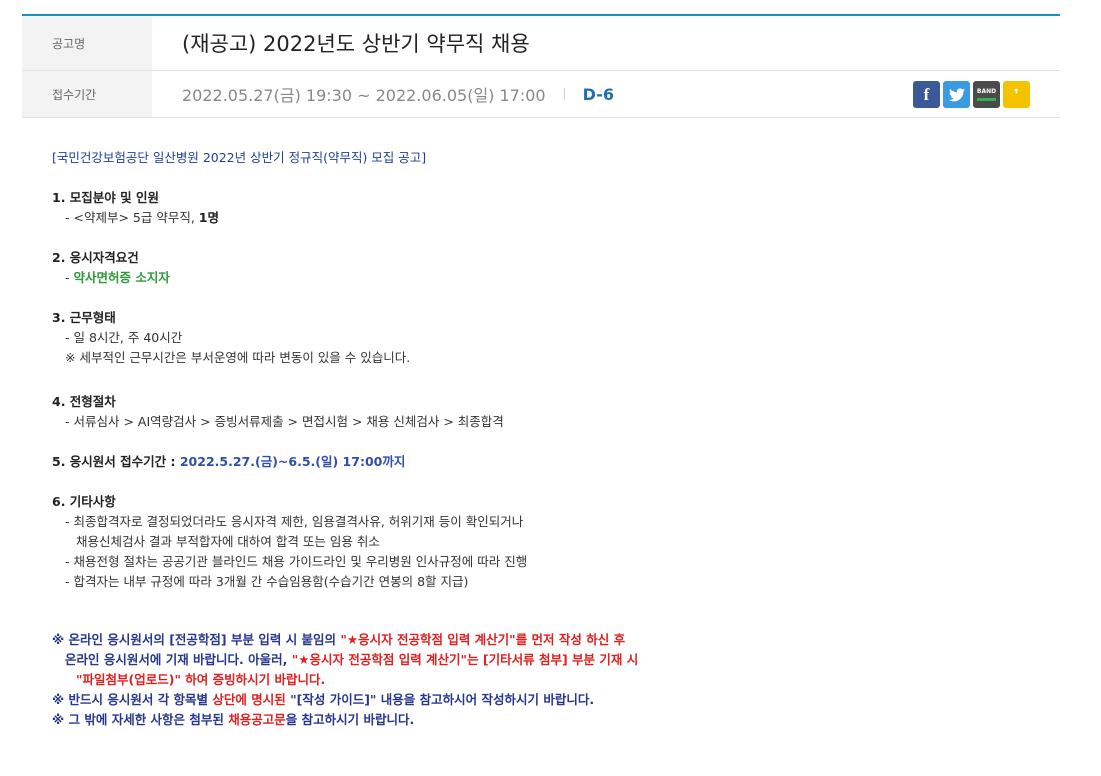 The width and height of the screenshot is (1101, 776). I want to click on share-buttons: f BAND ❜, so click(971, 94).